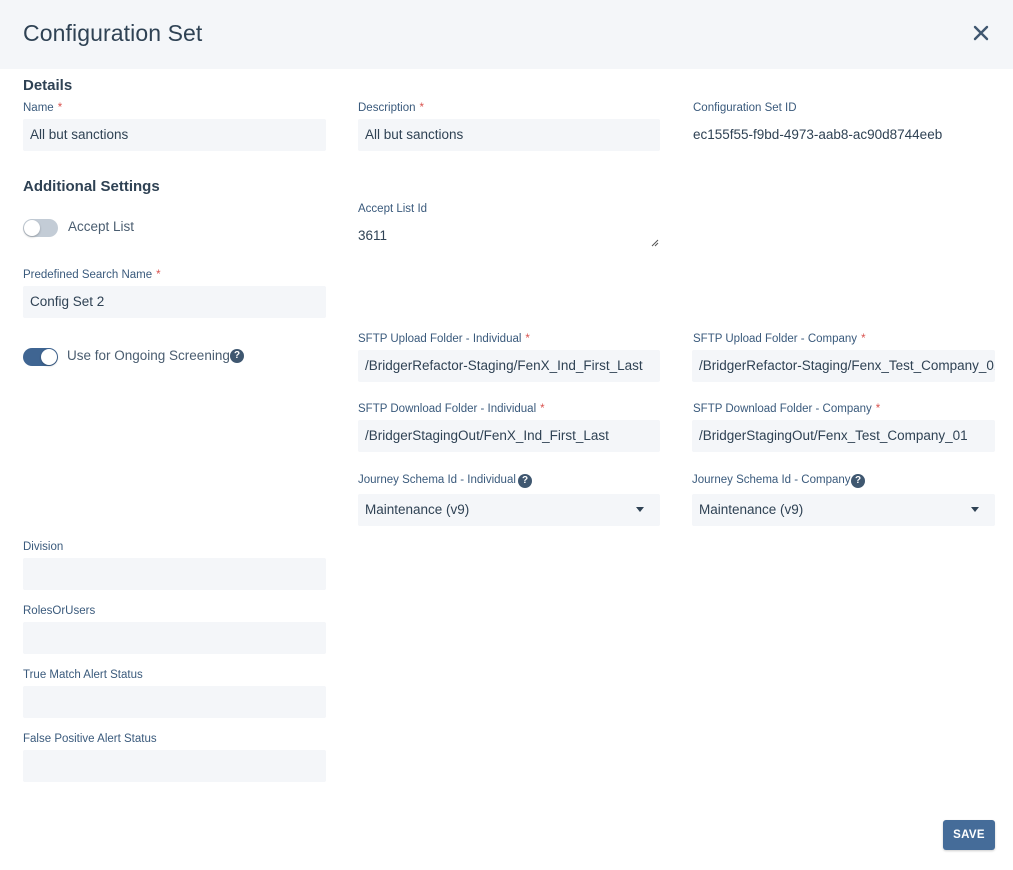 The image size is (1013, 870). Describe the element at coordinates (509, 510) in the screenshot. I see `journey-individual-select: Maintenance (v9)` at that location.